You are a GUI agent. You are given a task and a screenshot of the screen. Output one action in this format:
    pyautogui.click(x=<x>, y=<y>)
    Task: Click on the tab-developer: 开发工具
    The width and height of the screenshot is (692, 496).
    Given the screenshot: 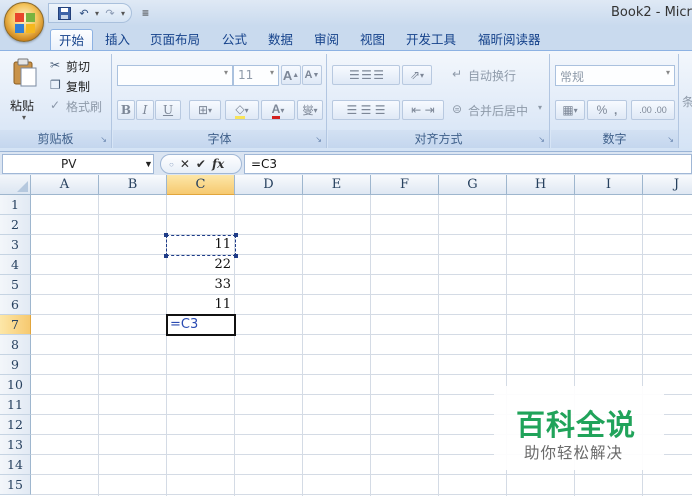 What is the action you would take?
    pyautogui.click(x=431, y=39)
    